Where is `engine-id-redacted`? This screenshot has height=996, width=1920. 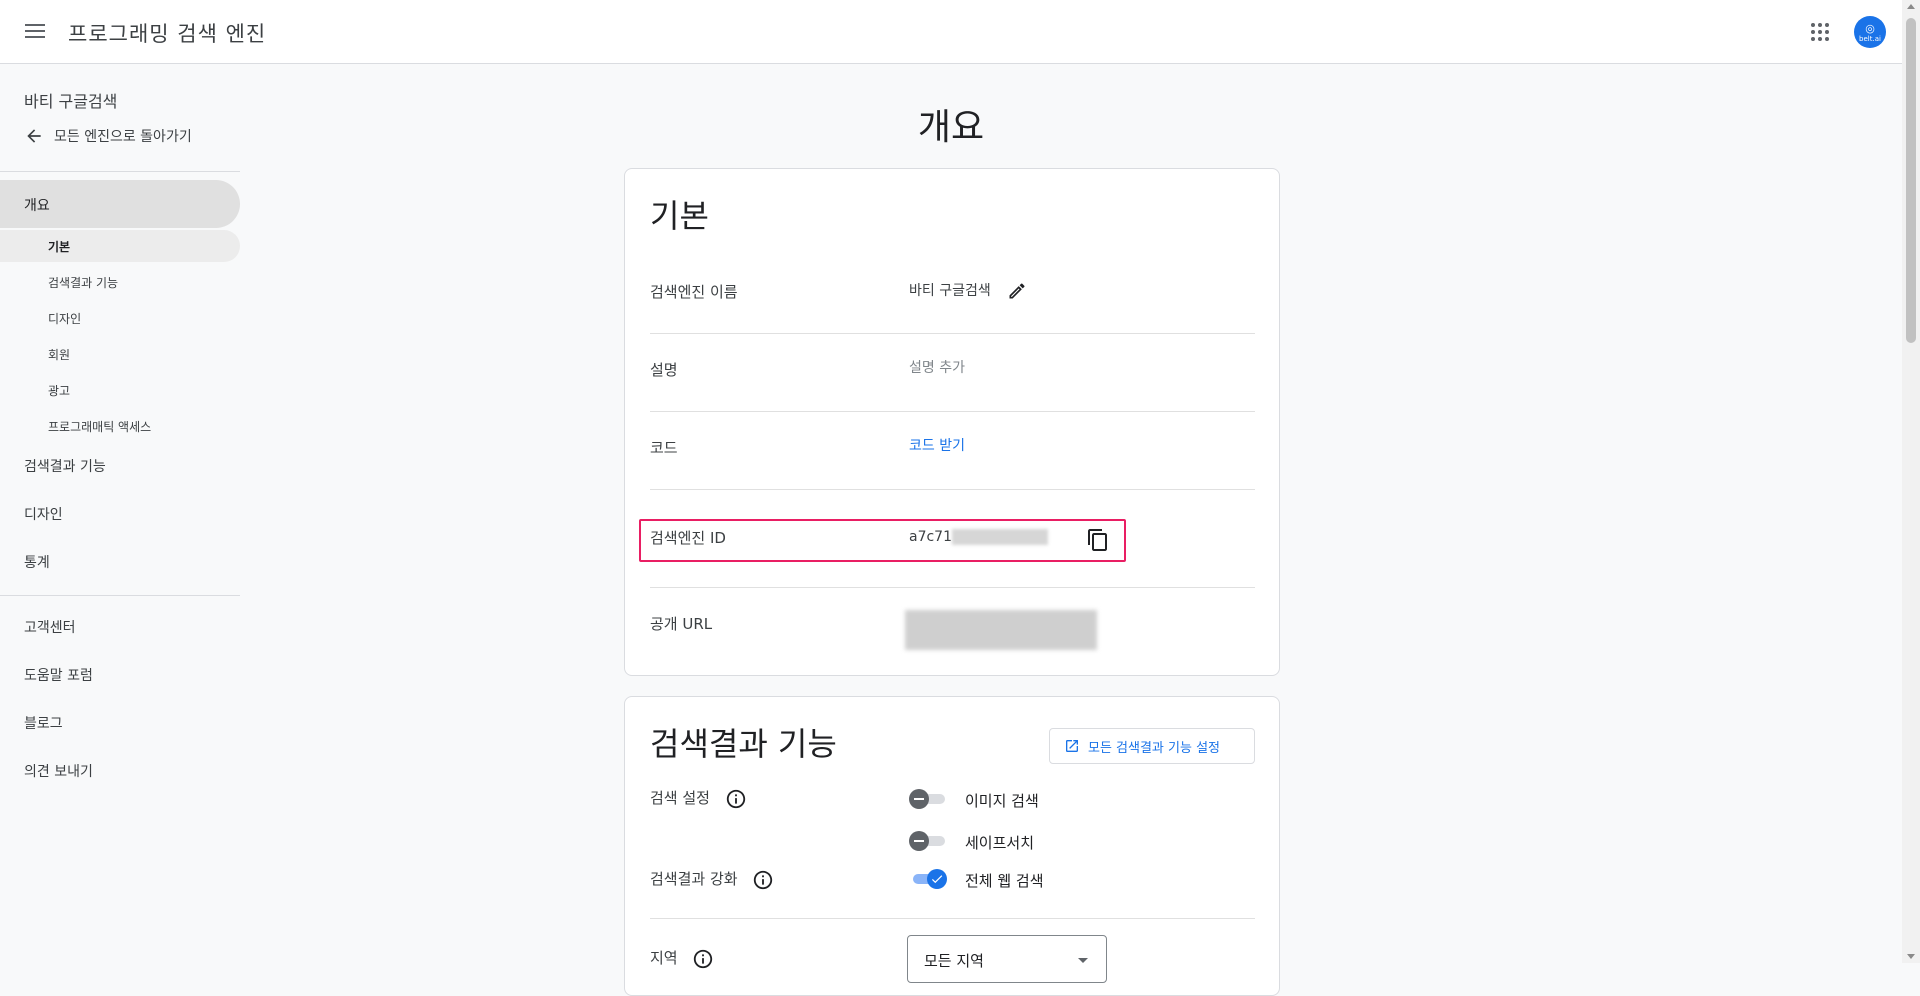
engine-id-redacted is located at coordinates (1000, 537).